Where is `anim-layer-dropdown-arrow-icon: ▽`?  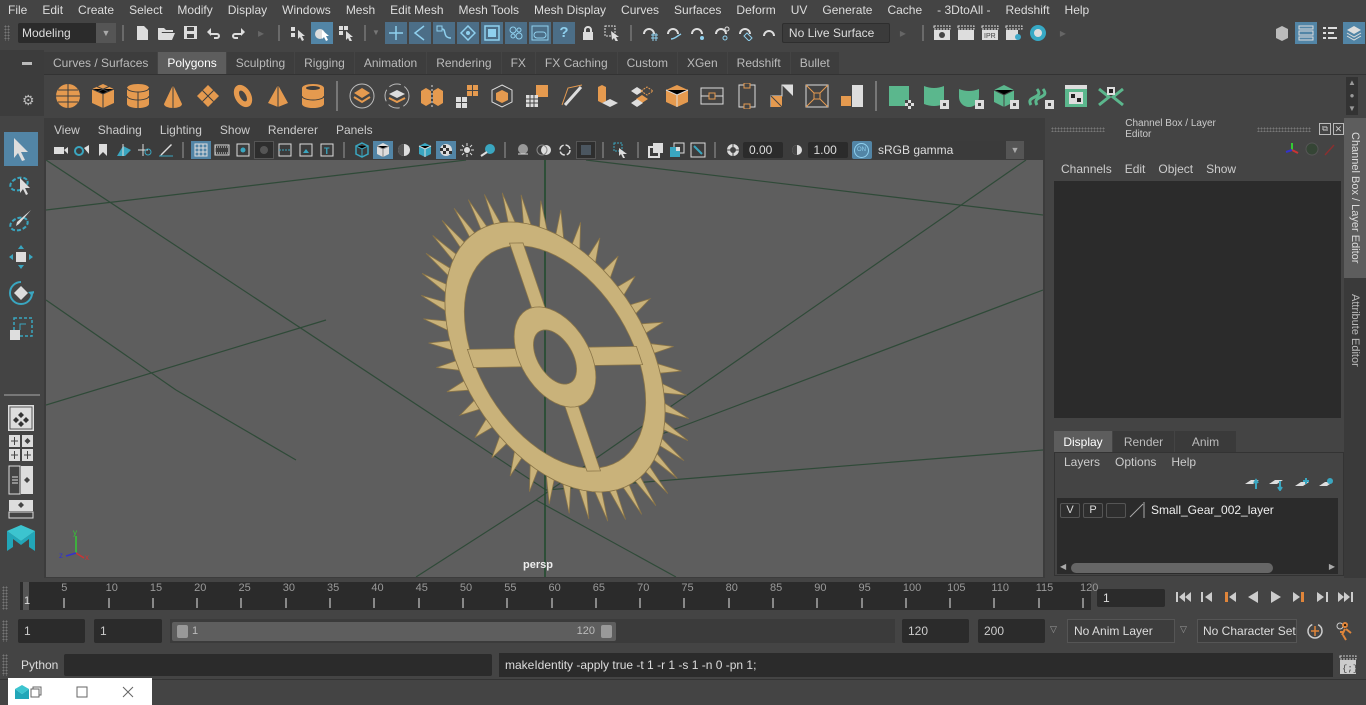
anim-layer-dropdown-arrow-icon: ▽ is located at coordinates (1053, 629).